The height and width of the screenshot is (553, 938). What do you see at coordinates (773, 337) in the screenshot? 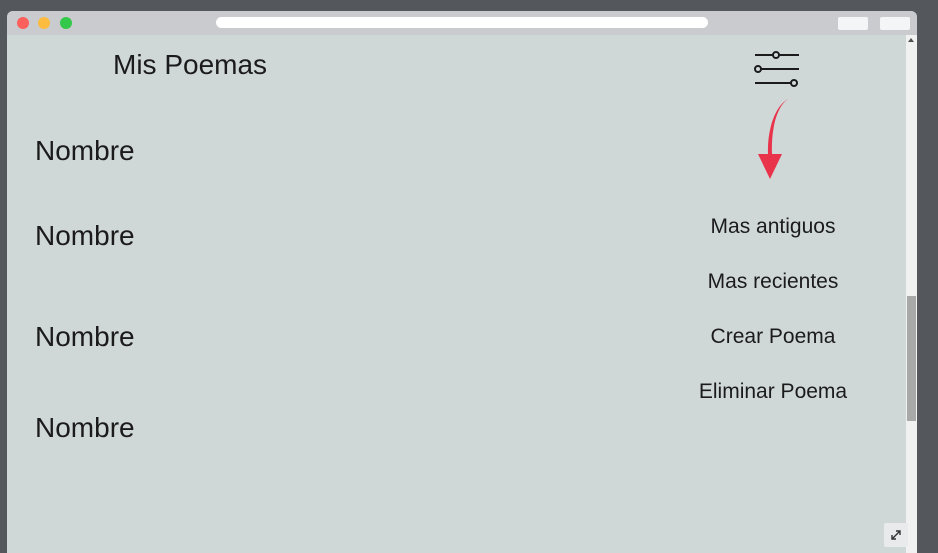
I see `menu-item-crear-poema: Crear Poema` at bounding box center [773, 337].